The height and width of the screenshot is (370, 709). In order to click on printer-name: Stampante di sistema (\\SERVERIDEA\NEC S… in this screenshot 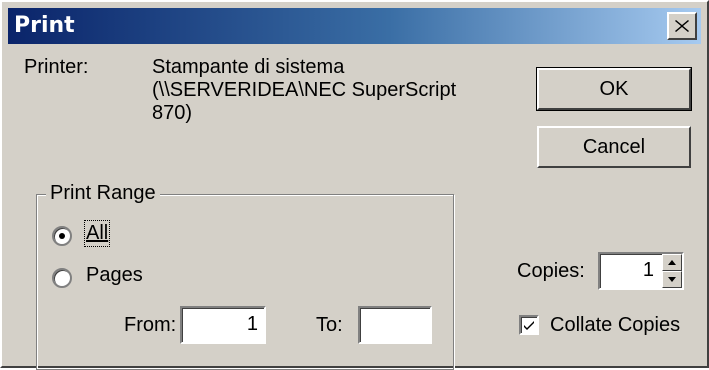, I will do `click(304, 90)`.